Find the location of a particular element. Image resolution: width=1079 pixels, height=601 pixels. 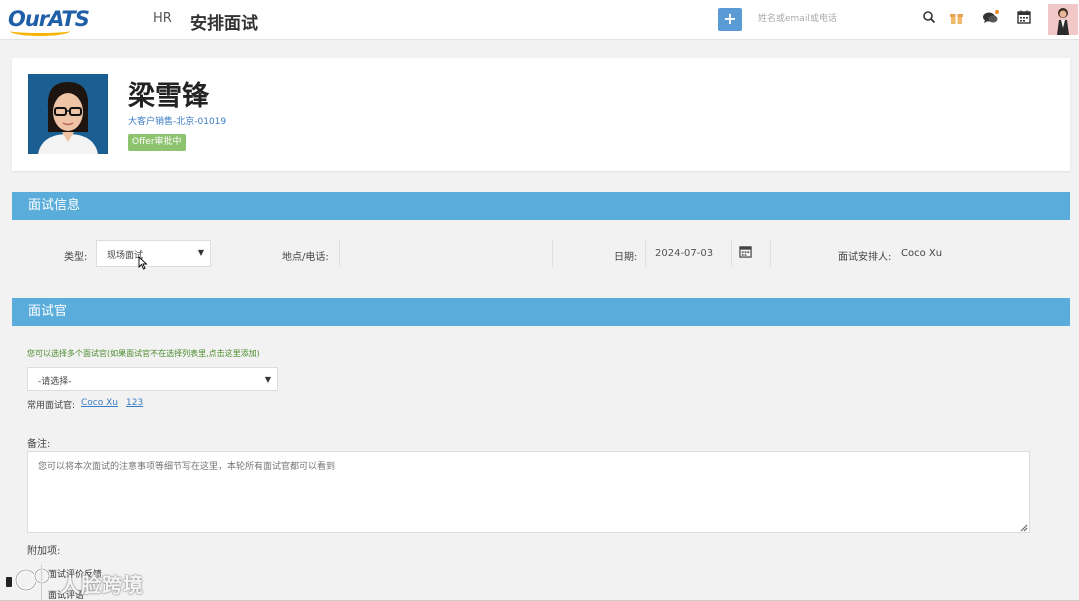

date-label: 日期: is located at coordinates (626, 257).